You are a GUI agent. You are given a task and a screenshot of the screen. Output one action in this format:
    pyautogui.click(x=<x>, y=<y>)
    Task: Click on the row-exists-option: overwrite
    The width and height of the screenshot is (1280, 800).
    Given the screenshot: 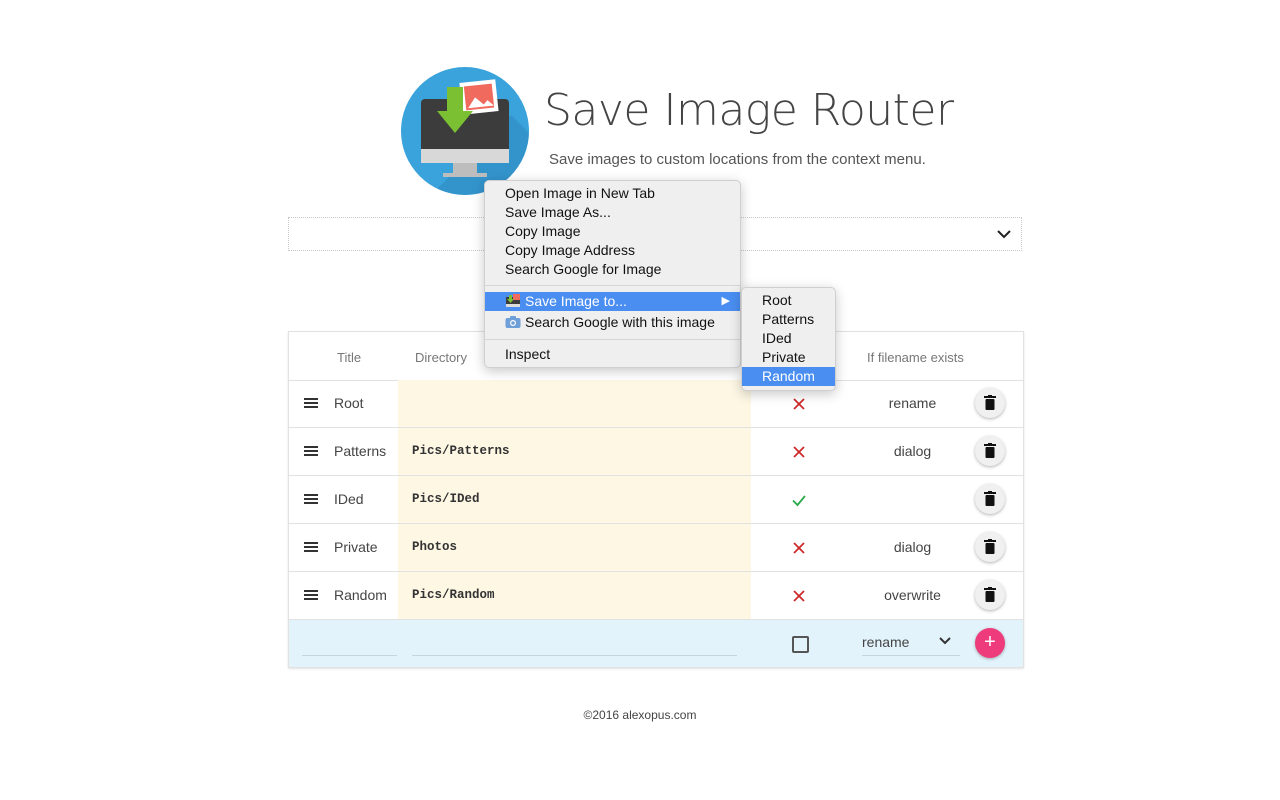 What is the action you would take?
    pyautogui.click(x=912, y=595)
    